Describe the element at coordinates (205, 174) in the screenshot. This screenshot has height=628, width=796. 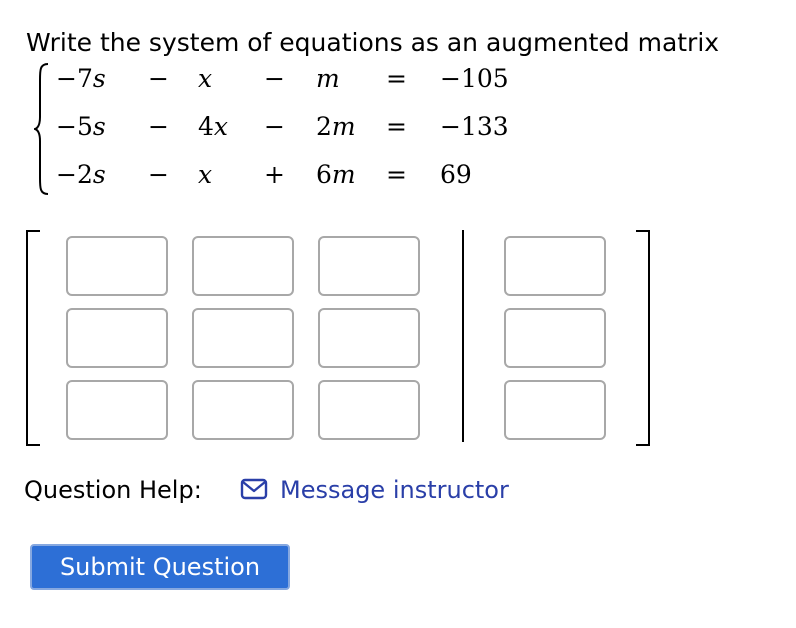
I see `eq3-var-x: x` at that location.